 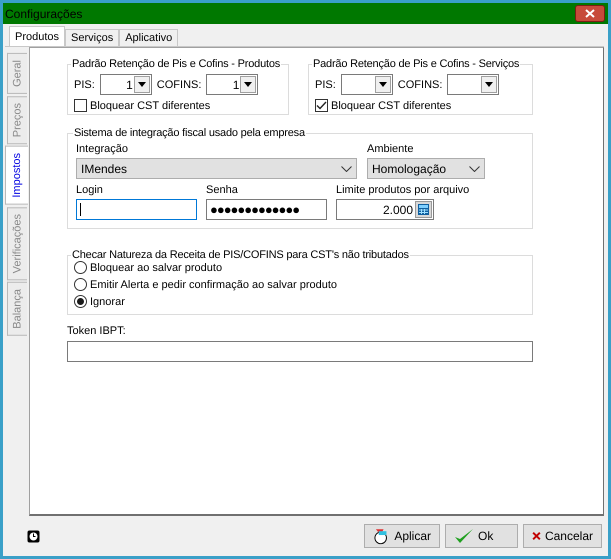 What do you see at coordinates (426, 168) in the screenshot?
I see `environment-dropdown: Homologação` at bounding box center [426, 168].